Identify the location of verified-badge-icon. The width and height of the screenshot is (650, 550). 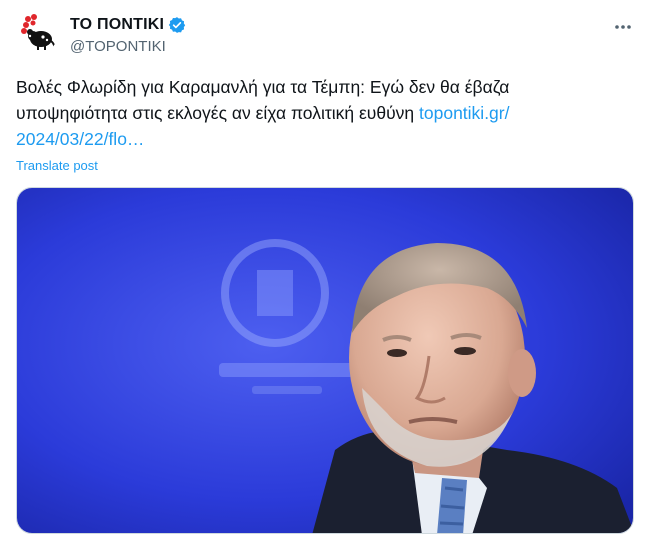
(177, 25).